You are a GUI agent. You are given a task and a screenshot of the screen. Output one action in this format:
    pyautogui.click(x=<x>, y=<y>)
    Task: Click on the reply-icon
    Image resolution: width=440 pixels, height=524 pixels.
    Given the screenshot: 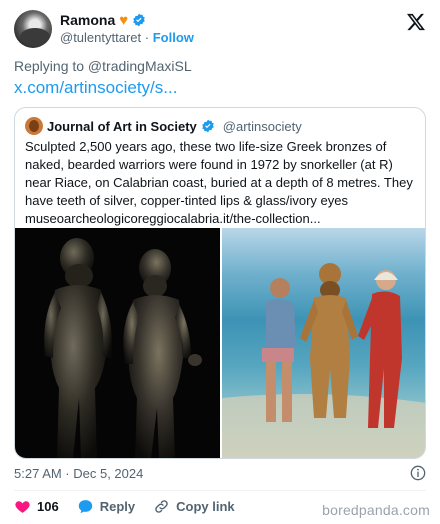 What is the action you would take?
    pyautogui.click(x=85, y=507)
    